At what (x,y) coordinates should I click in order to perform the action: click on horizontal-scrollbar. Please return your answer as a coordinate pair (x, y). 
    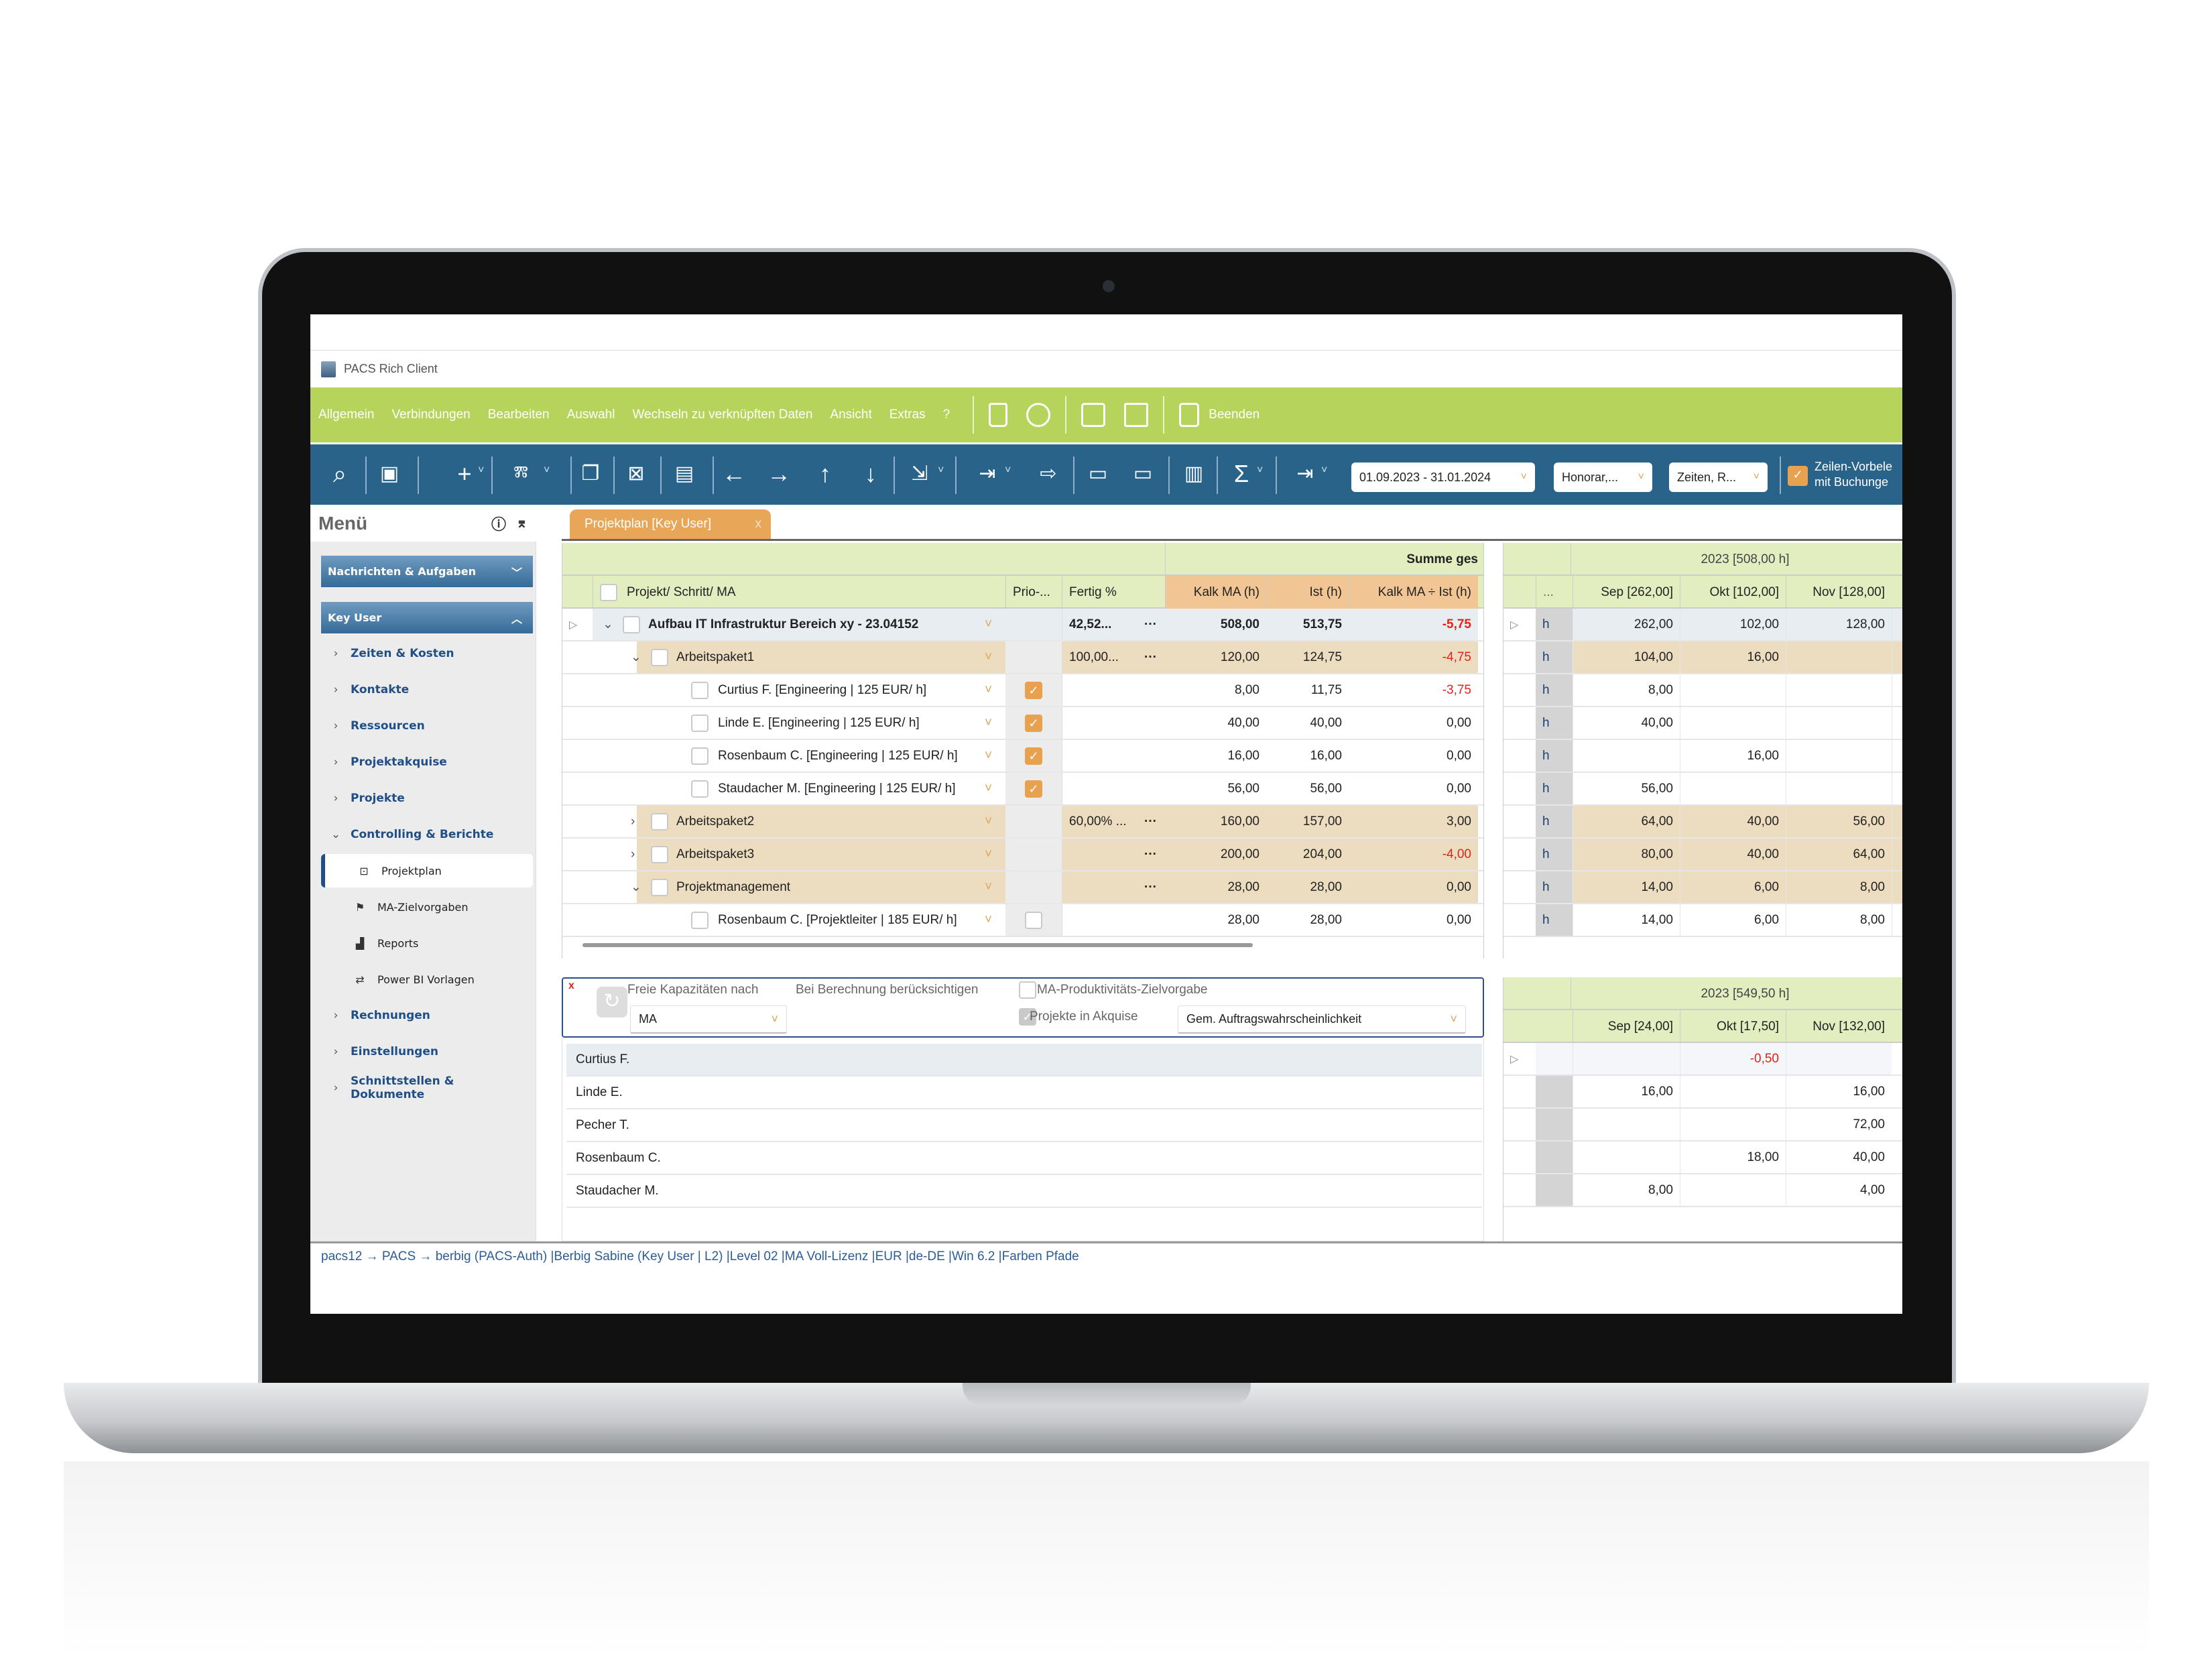
    Looking at the image, I should click on (917, 945).